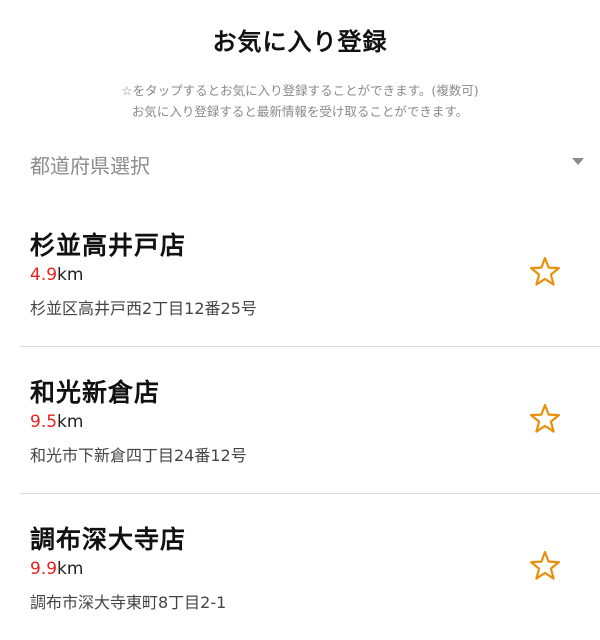 This screenshot has height=640, width=600. I want to click on store-distance: 4.9km, so click(56, 275).